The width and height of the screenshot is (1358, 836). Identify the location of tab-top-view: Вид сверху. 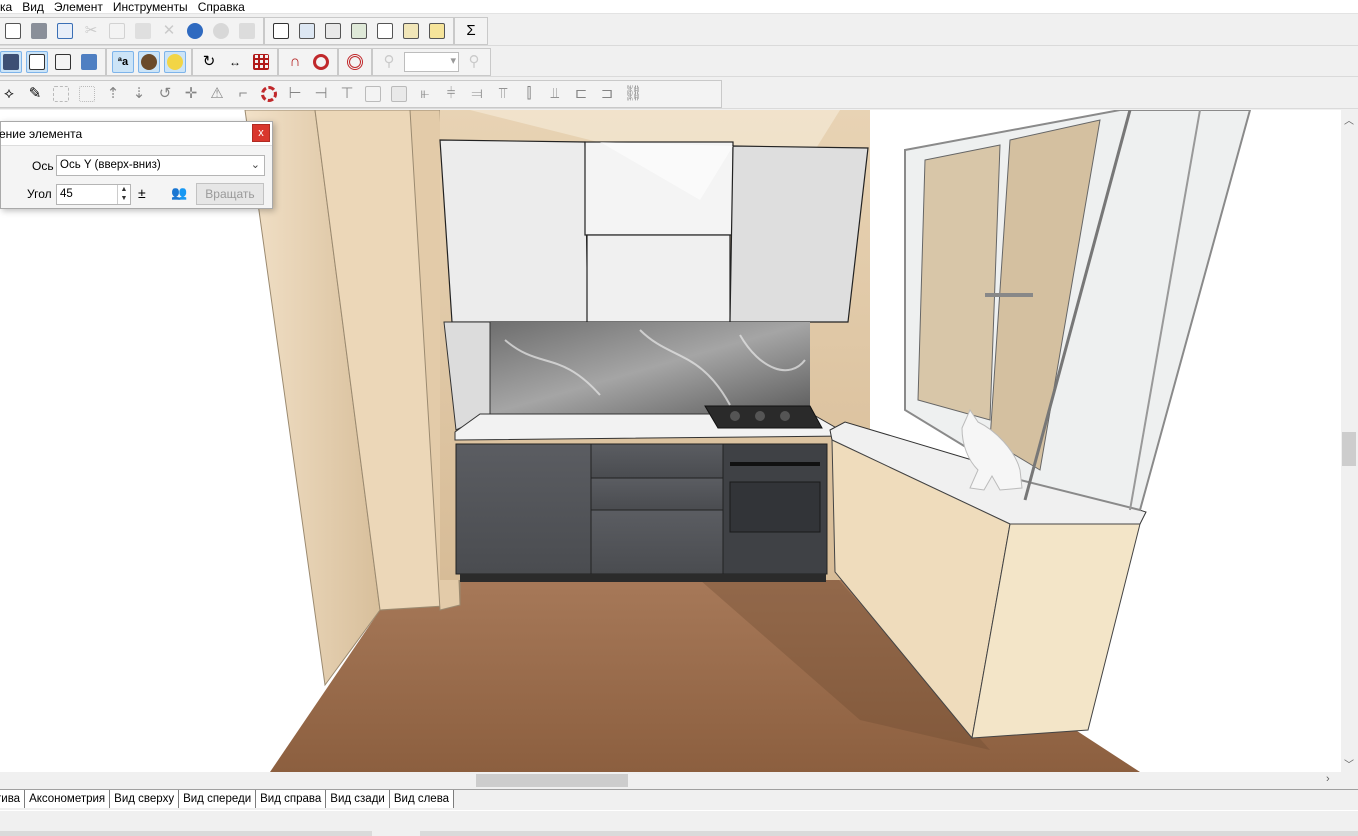
(145, 799).